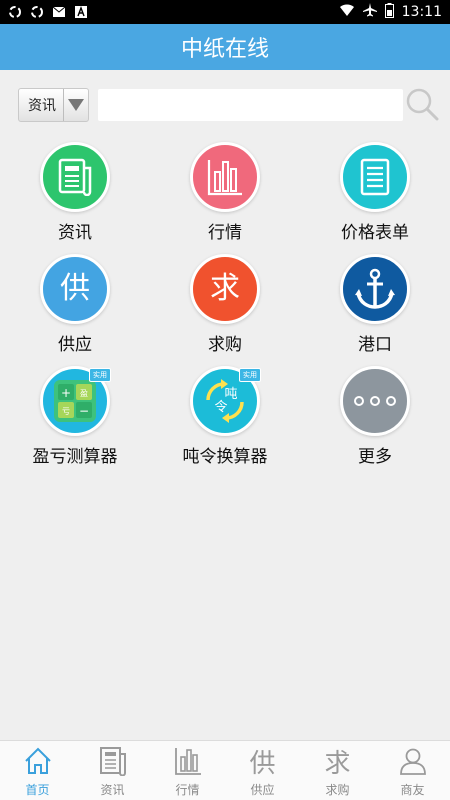 The image size is (450, 800). I want to click on tab-label: 首页, so click(37, 790).